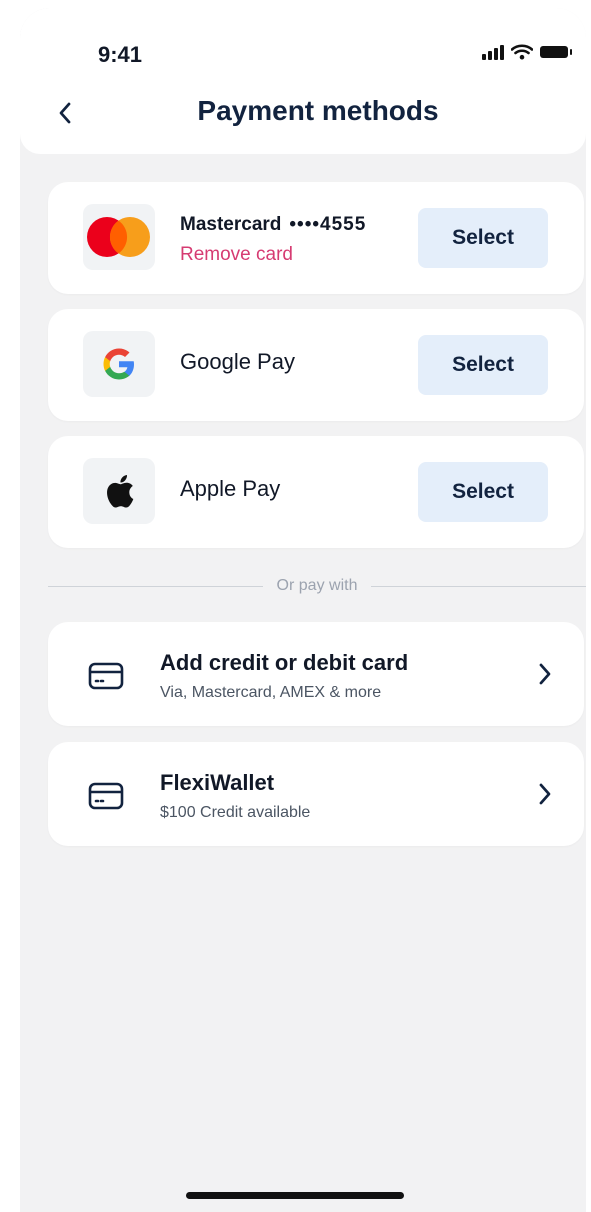  What do you see at coordinates (316, 365) in the screenshot?
I see `payment-method-google-pay: Google Pay Select` at bounding box center [316, 365].